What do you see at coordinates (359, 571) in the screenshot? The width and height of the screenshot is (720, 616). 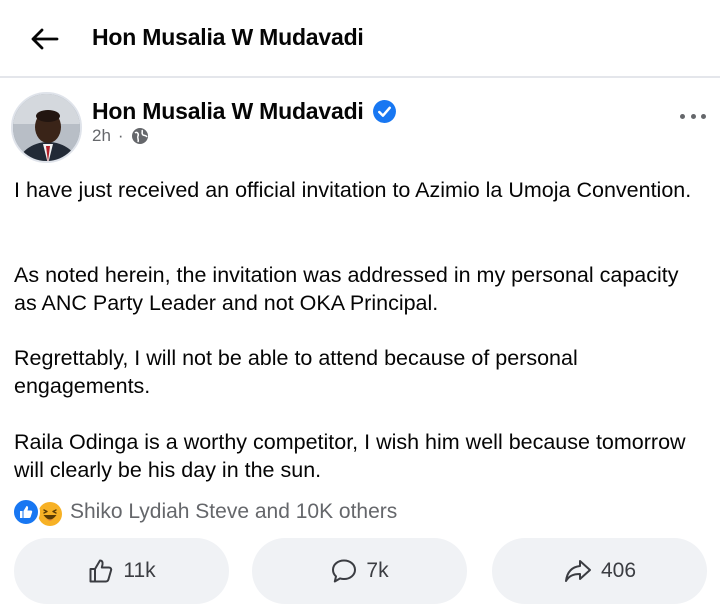 I see `comment-button: 7k` at bounding box center [359, 571].